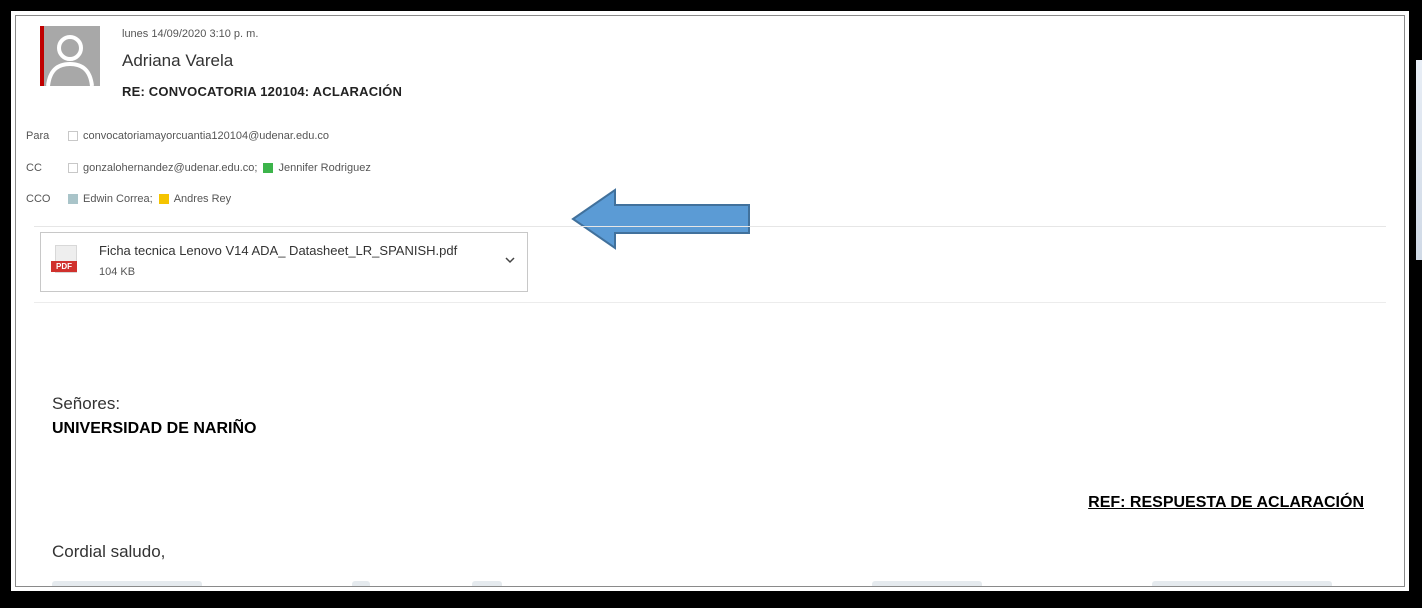 This screenshot has height=608, width=1422. I want to click on cc-label: CC, so click(34, 168).